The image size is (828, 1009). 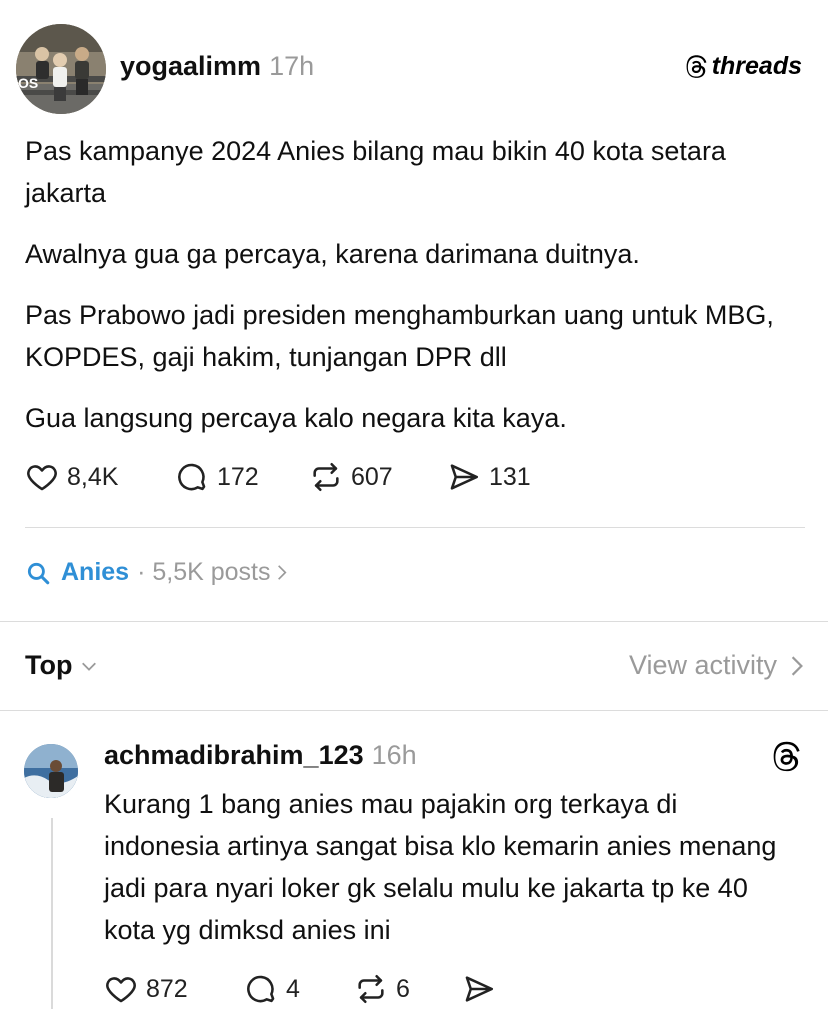 I want to click on like-button: 8,4K, so click(x=100, y=477).